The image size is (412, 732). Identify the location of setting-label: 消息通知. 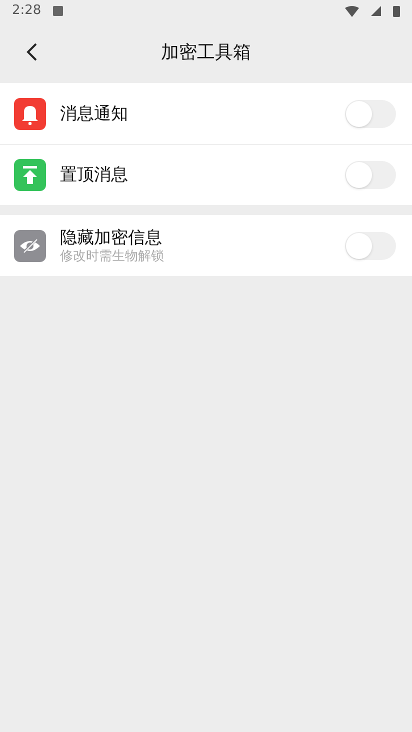
(94, 113).